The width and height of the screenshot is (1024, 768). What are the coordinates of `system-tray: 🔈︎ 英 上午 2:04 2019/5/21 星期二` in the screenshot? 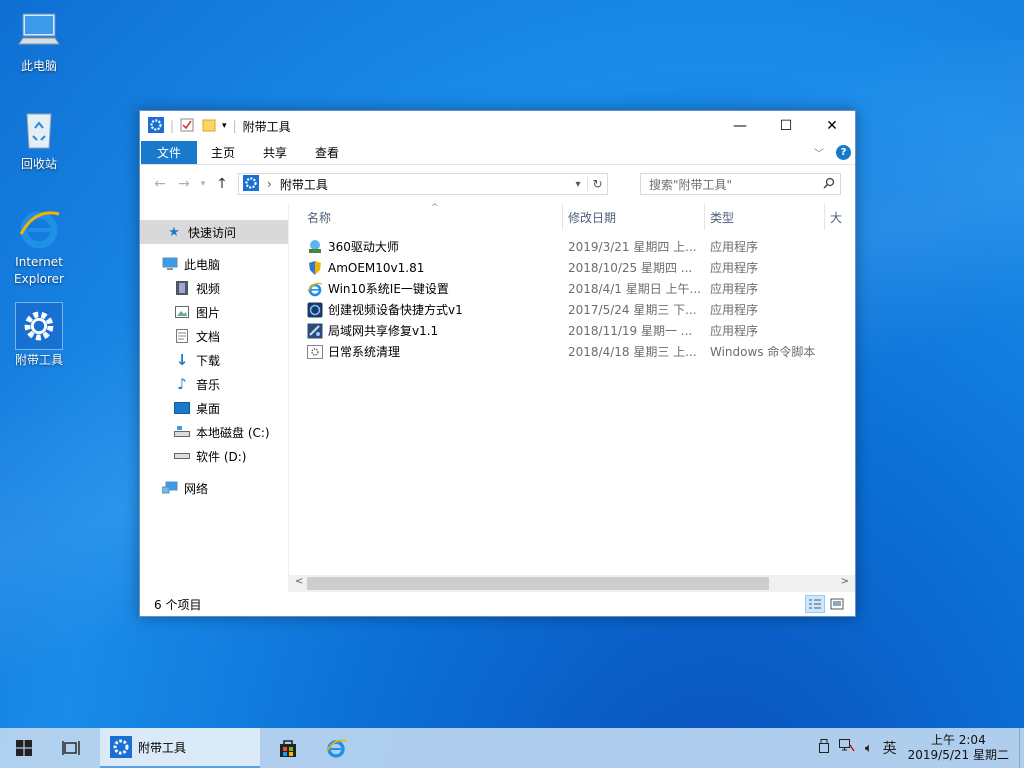 It's located at (919, 748).